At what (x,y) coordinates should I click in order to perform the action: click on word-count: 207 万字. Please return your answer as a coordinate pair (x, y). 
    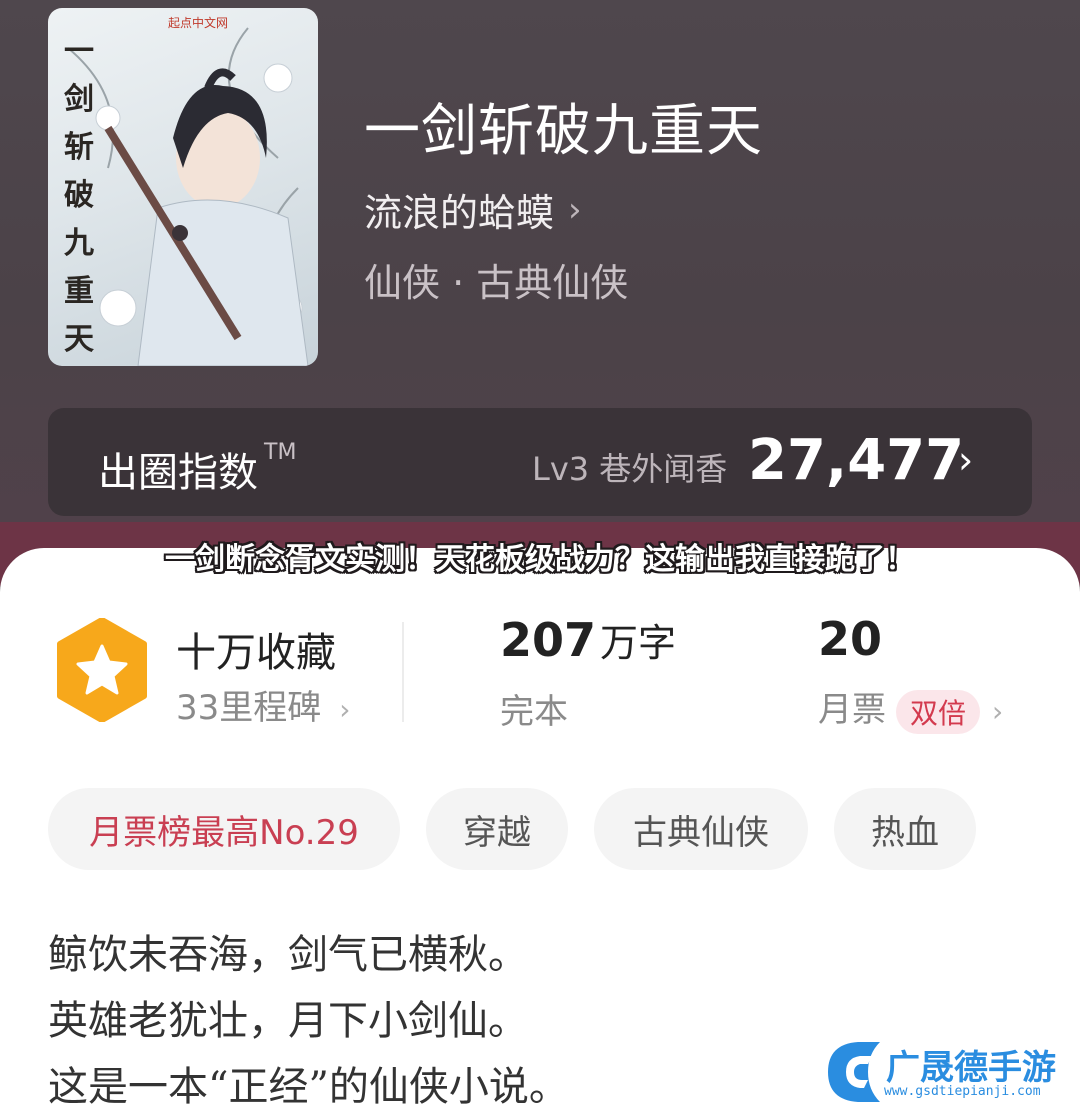
    Looking at the image, I should click on (588, 639).